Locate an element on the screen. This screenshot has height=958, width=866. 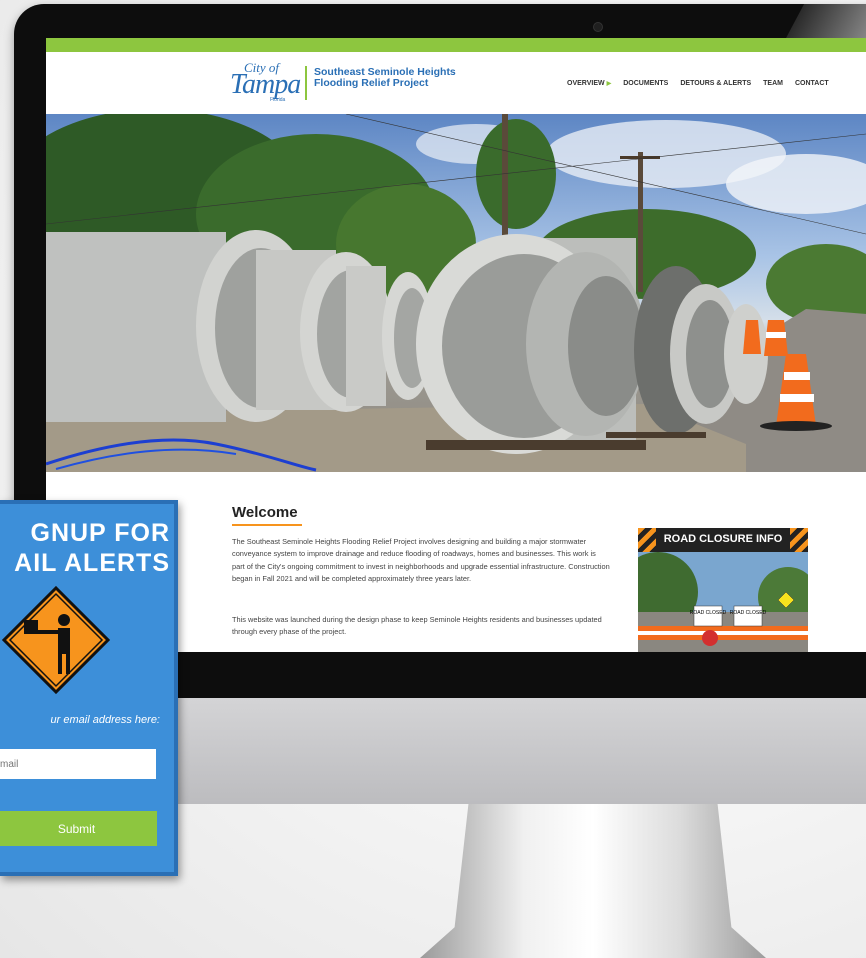
road-closure-title: ROAD CLOSURE INFO is located at coordinates (723, 539).